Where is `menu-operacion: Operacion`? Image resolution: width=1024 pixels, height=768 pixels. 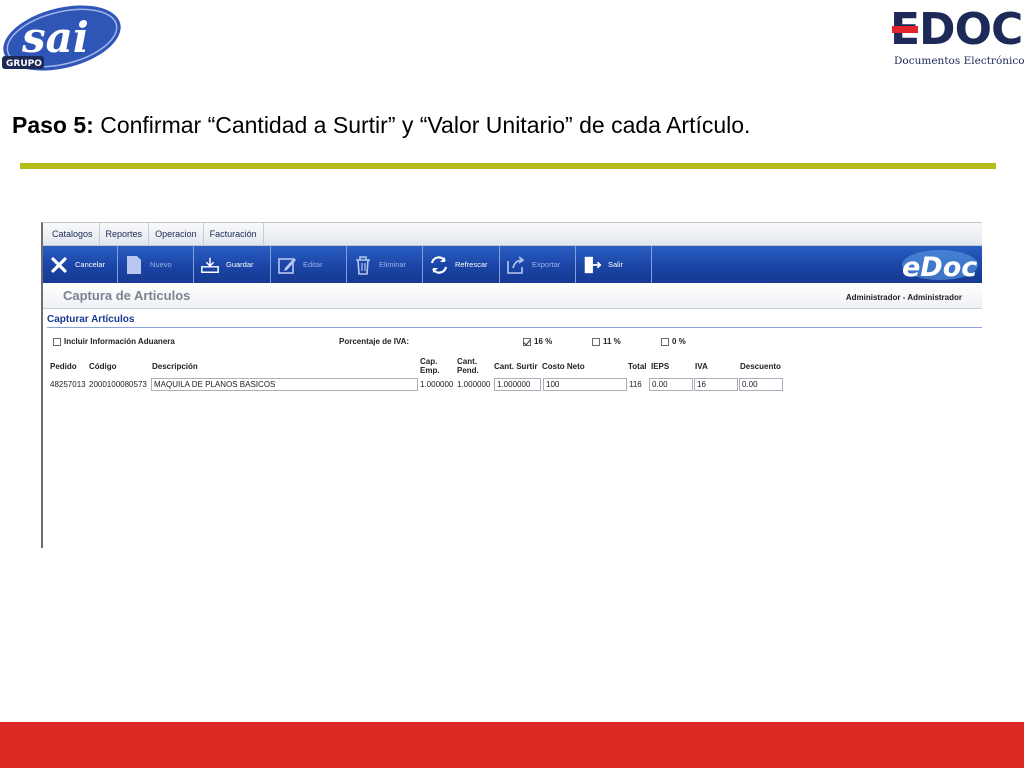 menu-operacion: Operacion is located at coordinates (176, 234).